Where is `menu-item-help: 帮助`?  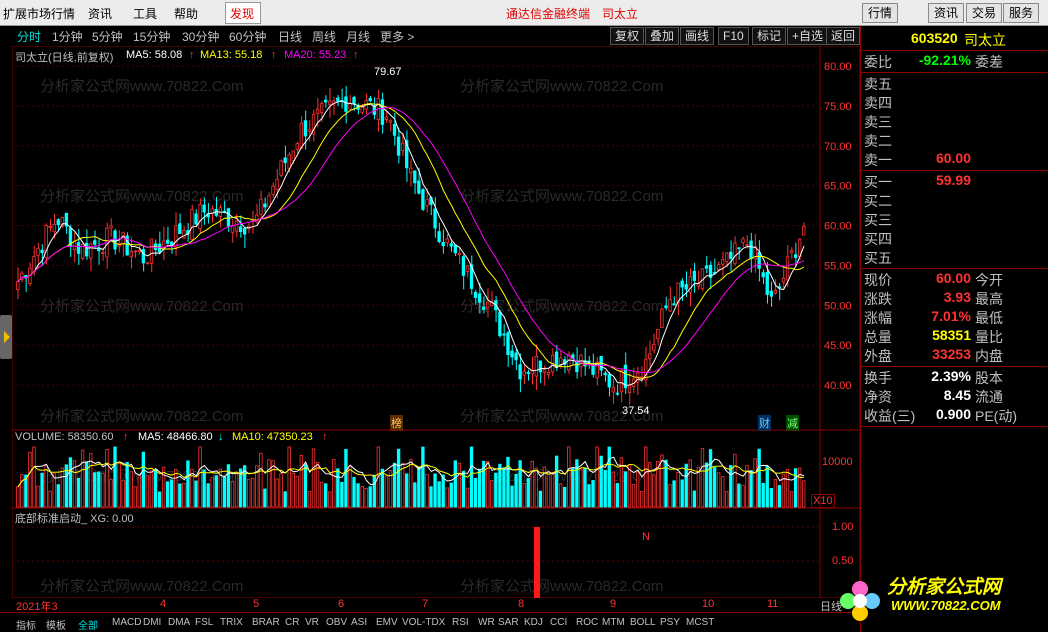
menu-item-help: 帮助 is located at coordinates (186, 13).